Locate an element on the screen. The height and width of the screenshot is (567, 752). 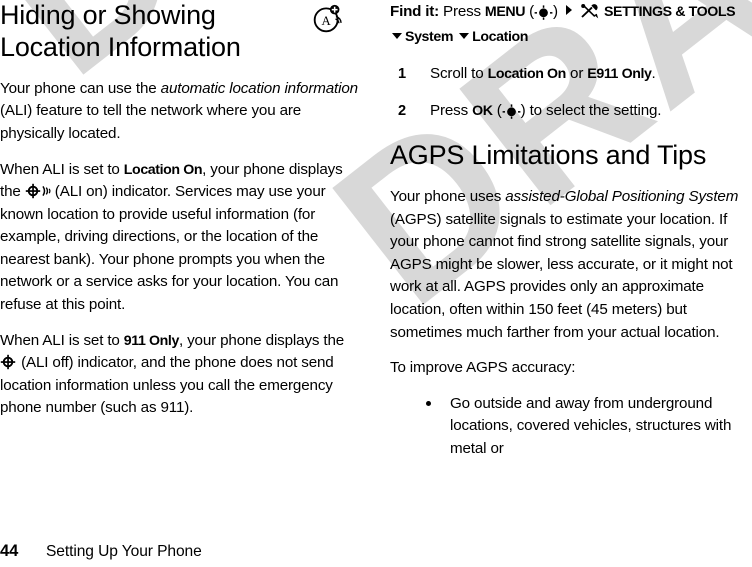
text-run: Press is located at coordinates (451, 110).